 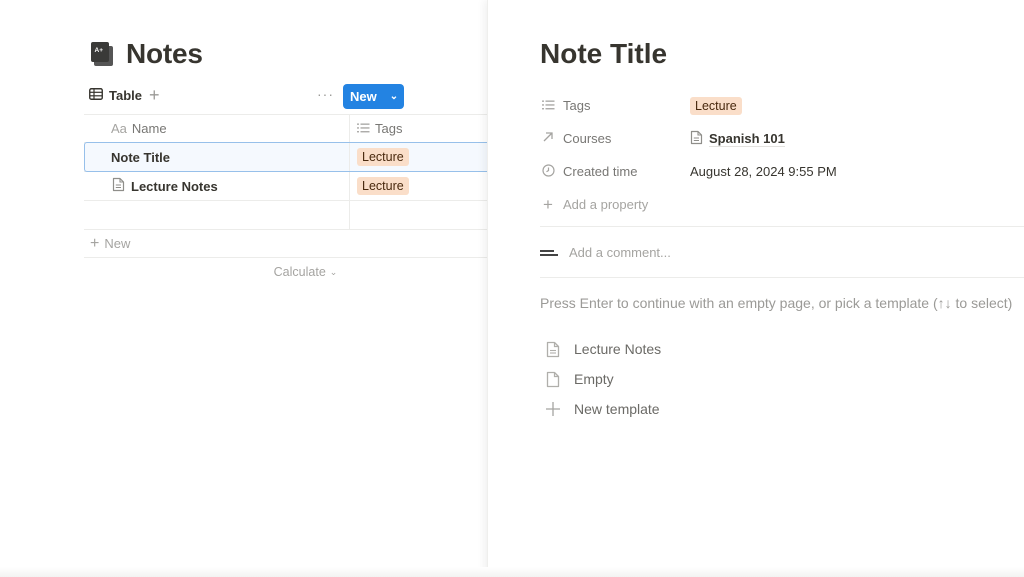 What do you see at coordinates (96, 95) in the screenshot?
I see `table-icon` at bounding box center [96, 95].